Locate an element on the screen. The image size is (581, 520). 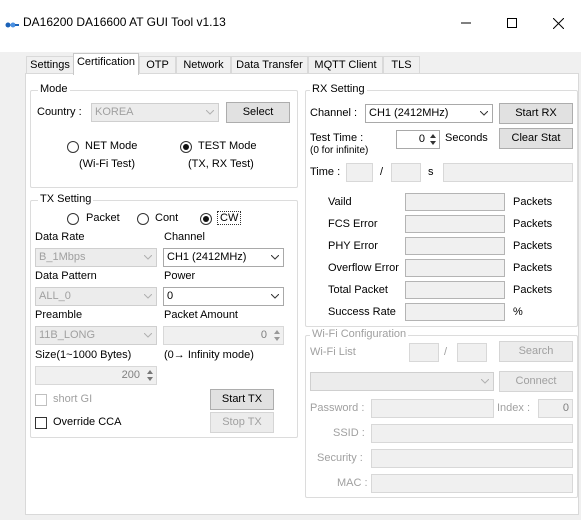
start-rx-button: Start RX is located at coordinates (536, 113).